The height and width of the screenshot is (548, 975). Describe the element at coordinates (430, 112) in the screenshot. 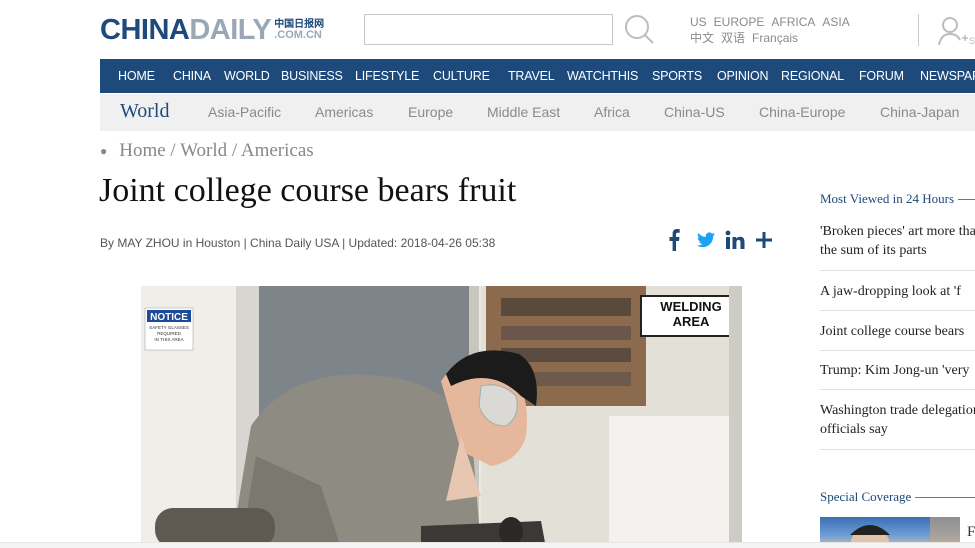

I see `subnav-europe: Europe` at that location.